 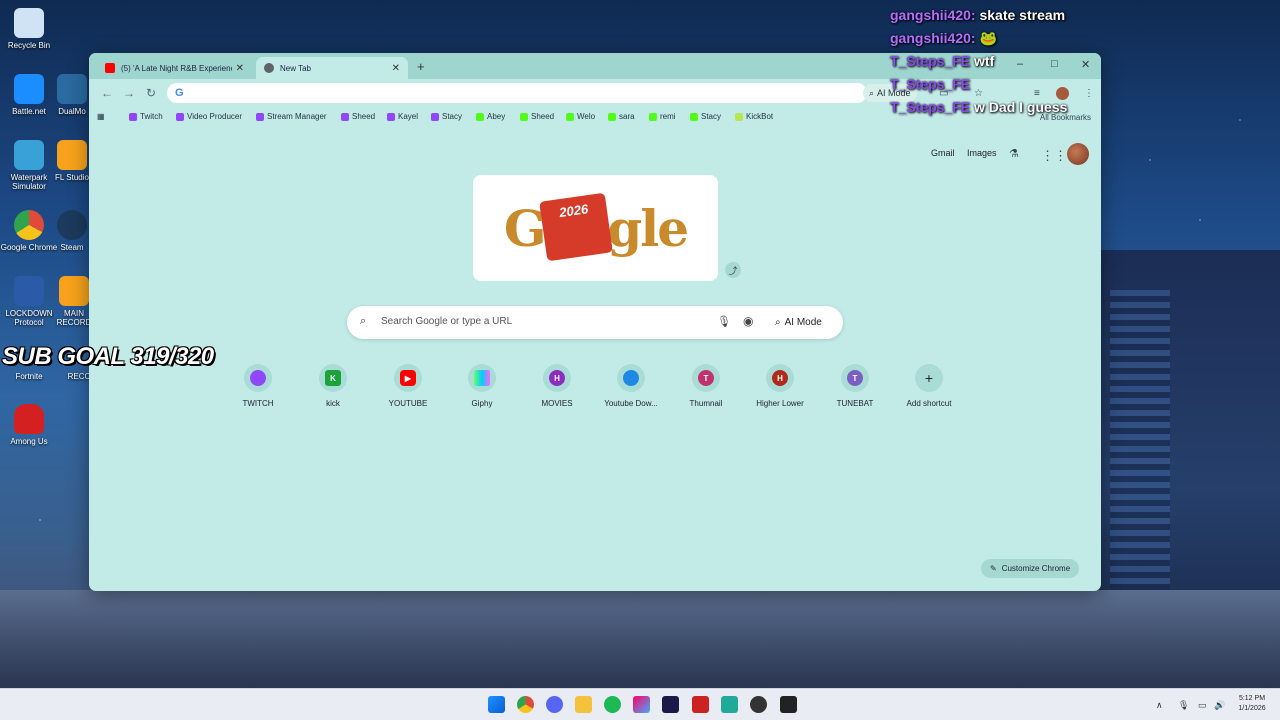 What do you see at coordinates (662, 116) in the screenshot?
I see `bookmark-remi: remi` at bounding box center [662, 116].